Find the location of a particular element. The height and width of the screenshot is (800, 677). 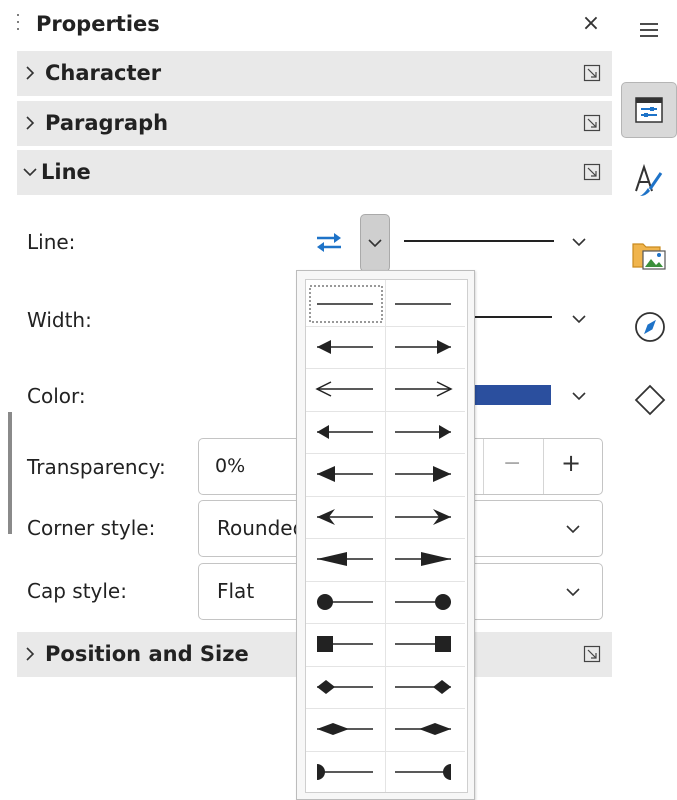

sidebar-tab-navigator is located at coordinates (649, 328).